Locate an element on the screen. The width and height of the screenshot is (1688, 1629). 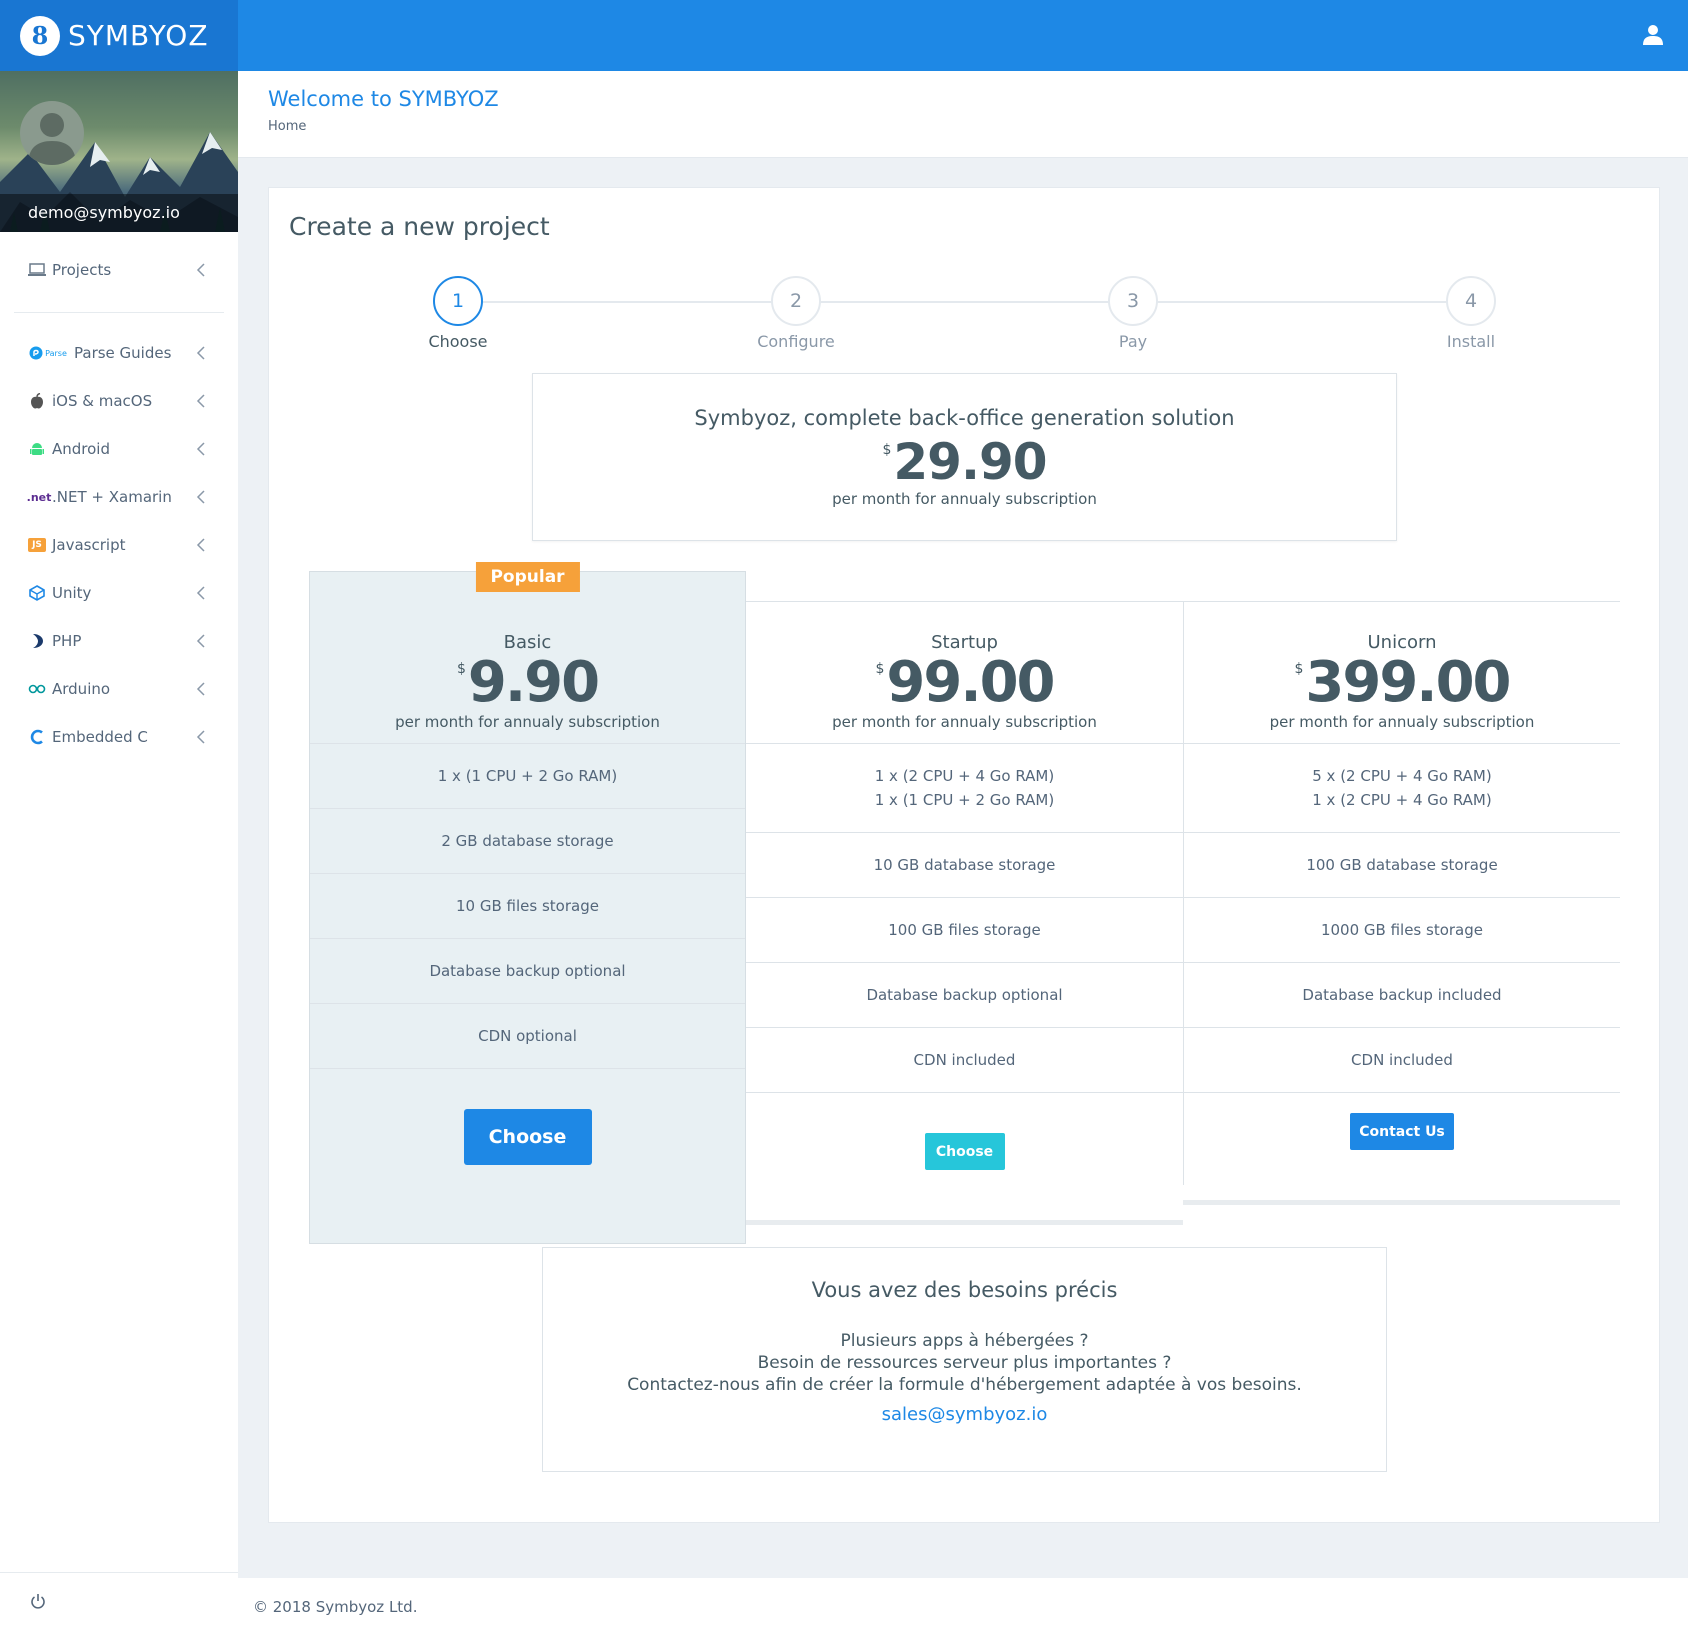
arduino-icon is located at coordinates (37, 689).